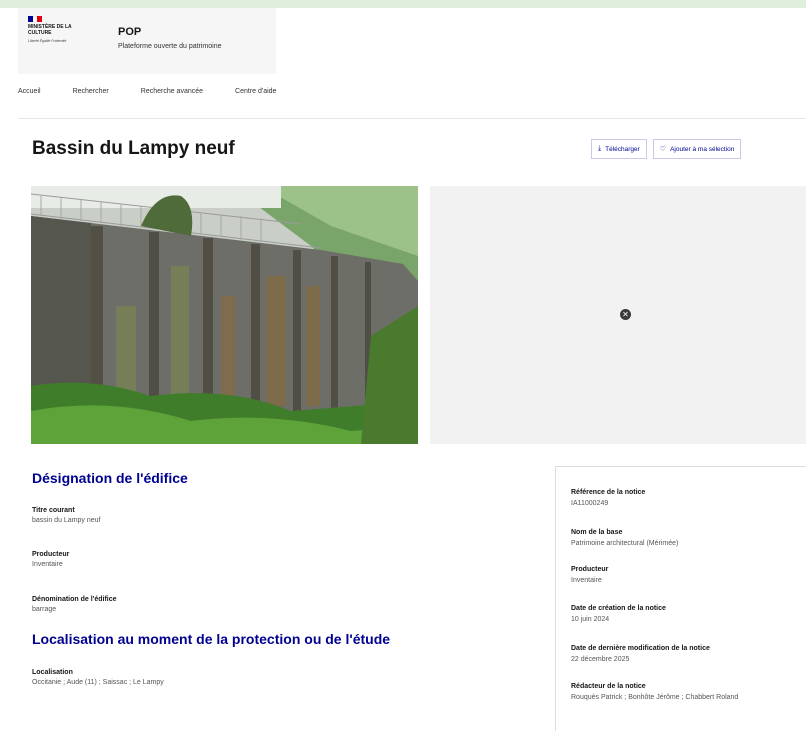 This screenshot has width=806, height=731. Describe the element at coordinates (74, 604) in the screenshot. I see `field-denomination: Dénomination de l'édifice barrage` at that location.